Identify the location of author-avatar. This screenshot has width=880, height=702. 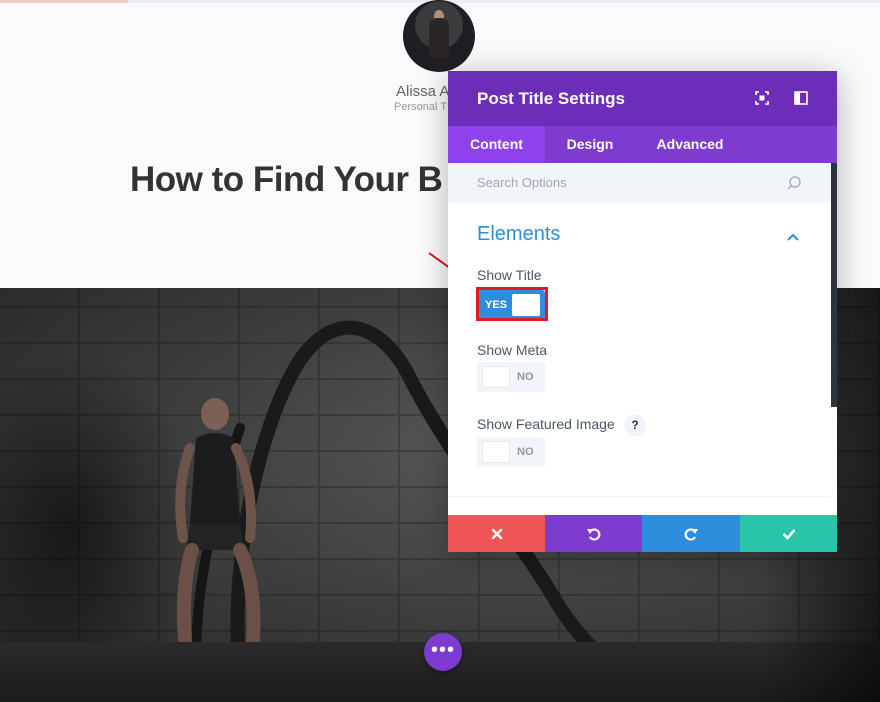
(439, 36).